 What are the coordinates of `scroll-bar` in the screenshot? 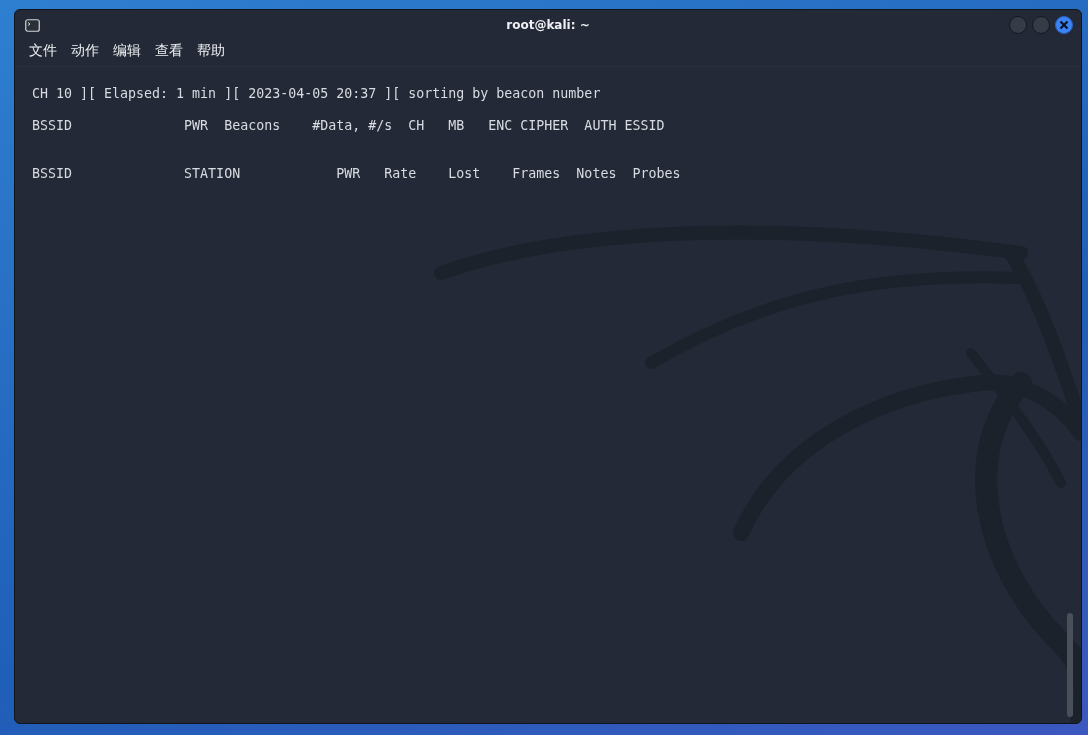 It's located at (1070, 665).